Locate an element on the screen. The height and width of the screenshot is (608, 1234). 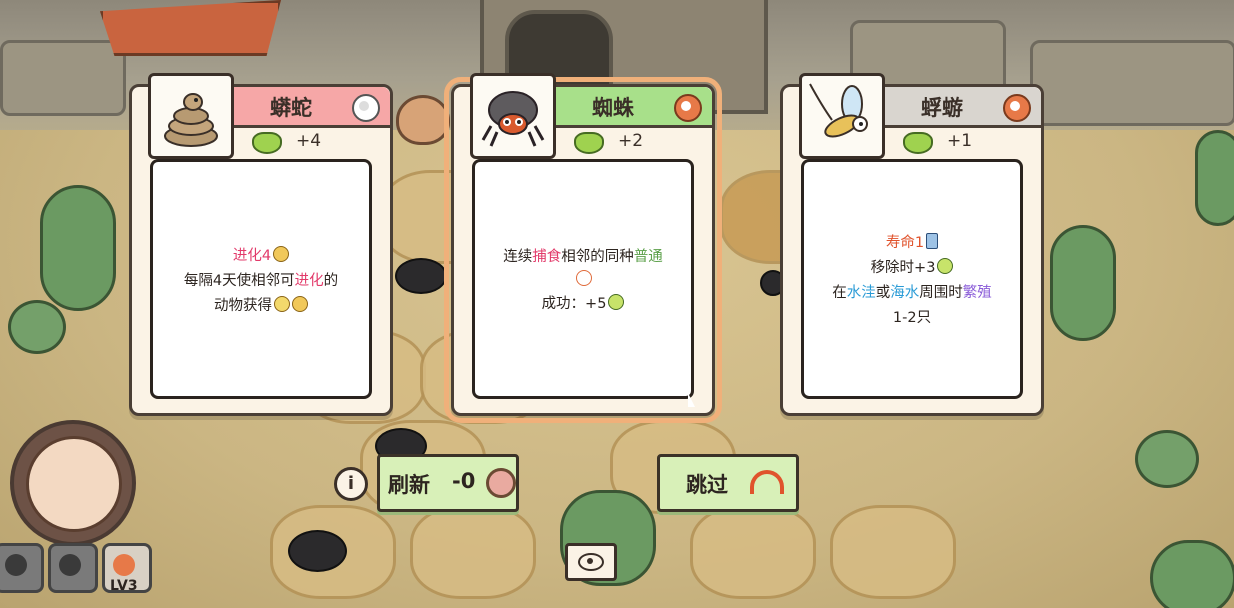
description-line: 在水洼或海水周围时繁殖 is located at coordinates (912, 291).